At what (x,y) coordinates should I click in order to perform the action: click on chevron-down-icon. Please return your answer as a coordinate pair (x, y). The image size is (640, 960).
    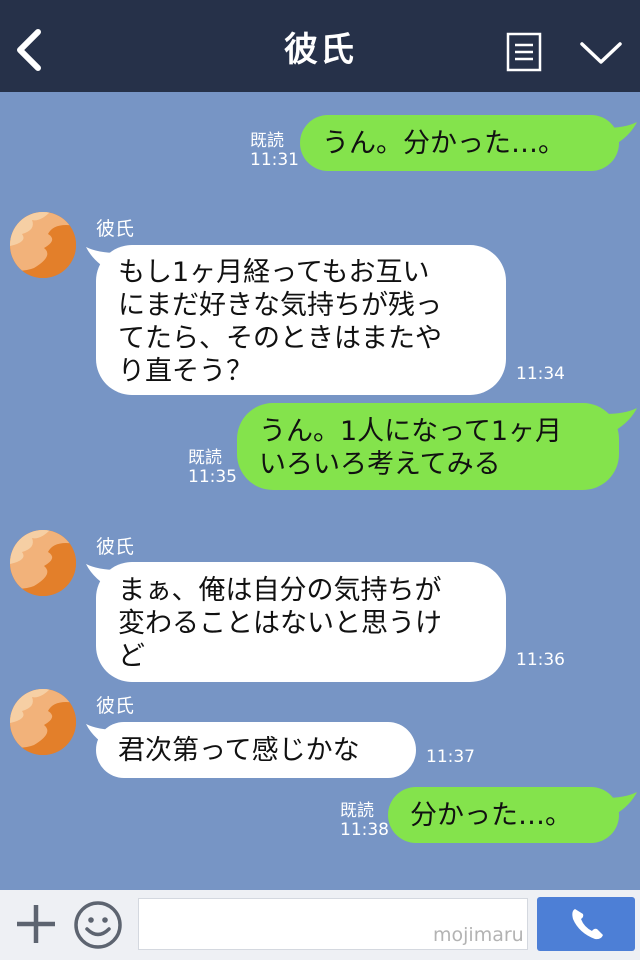
    Looking at the image, I should click on (601, 53).